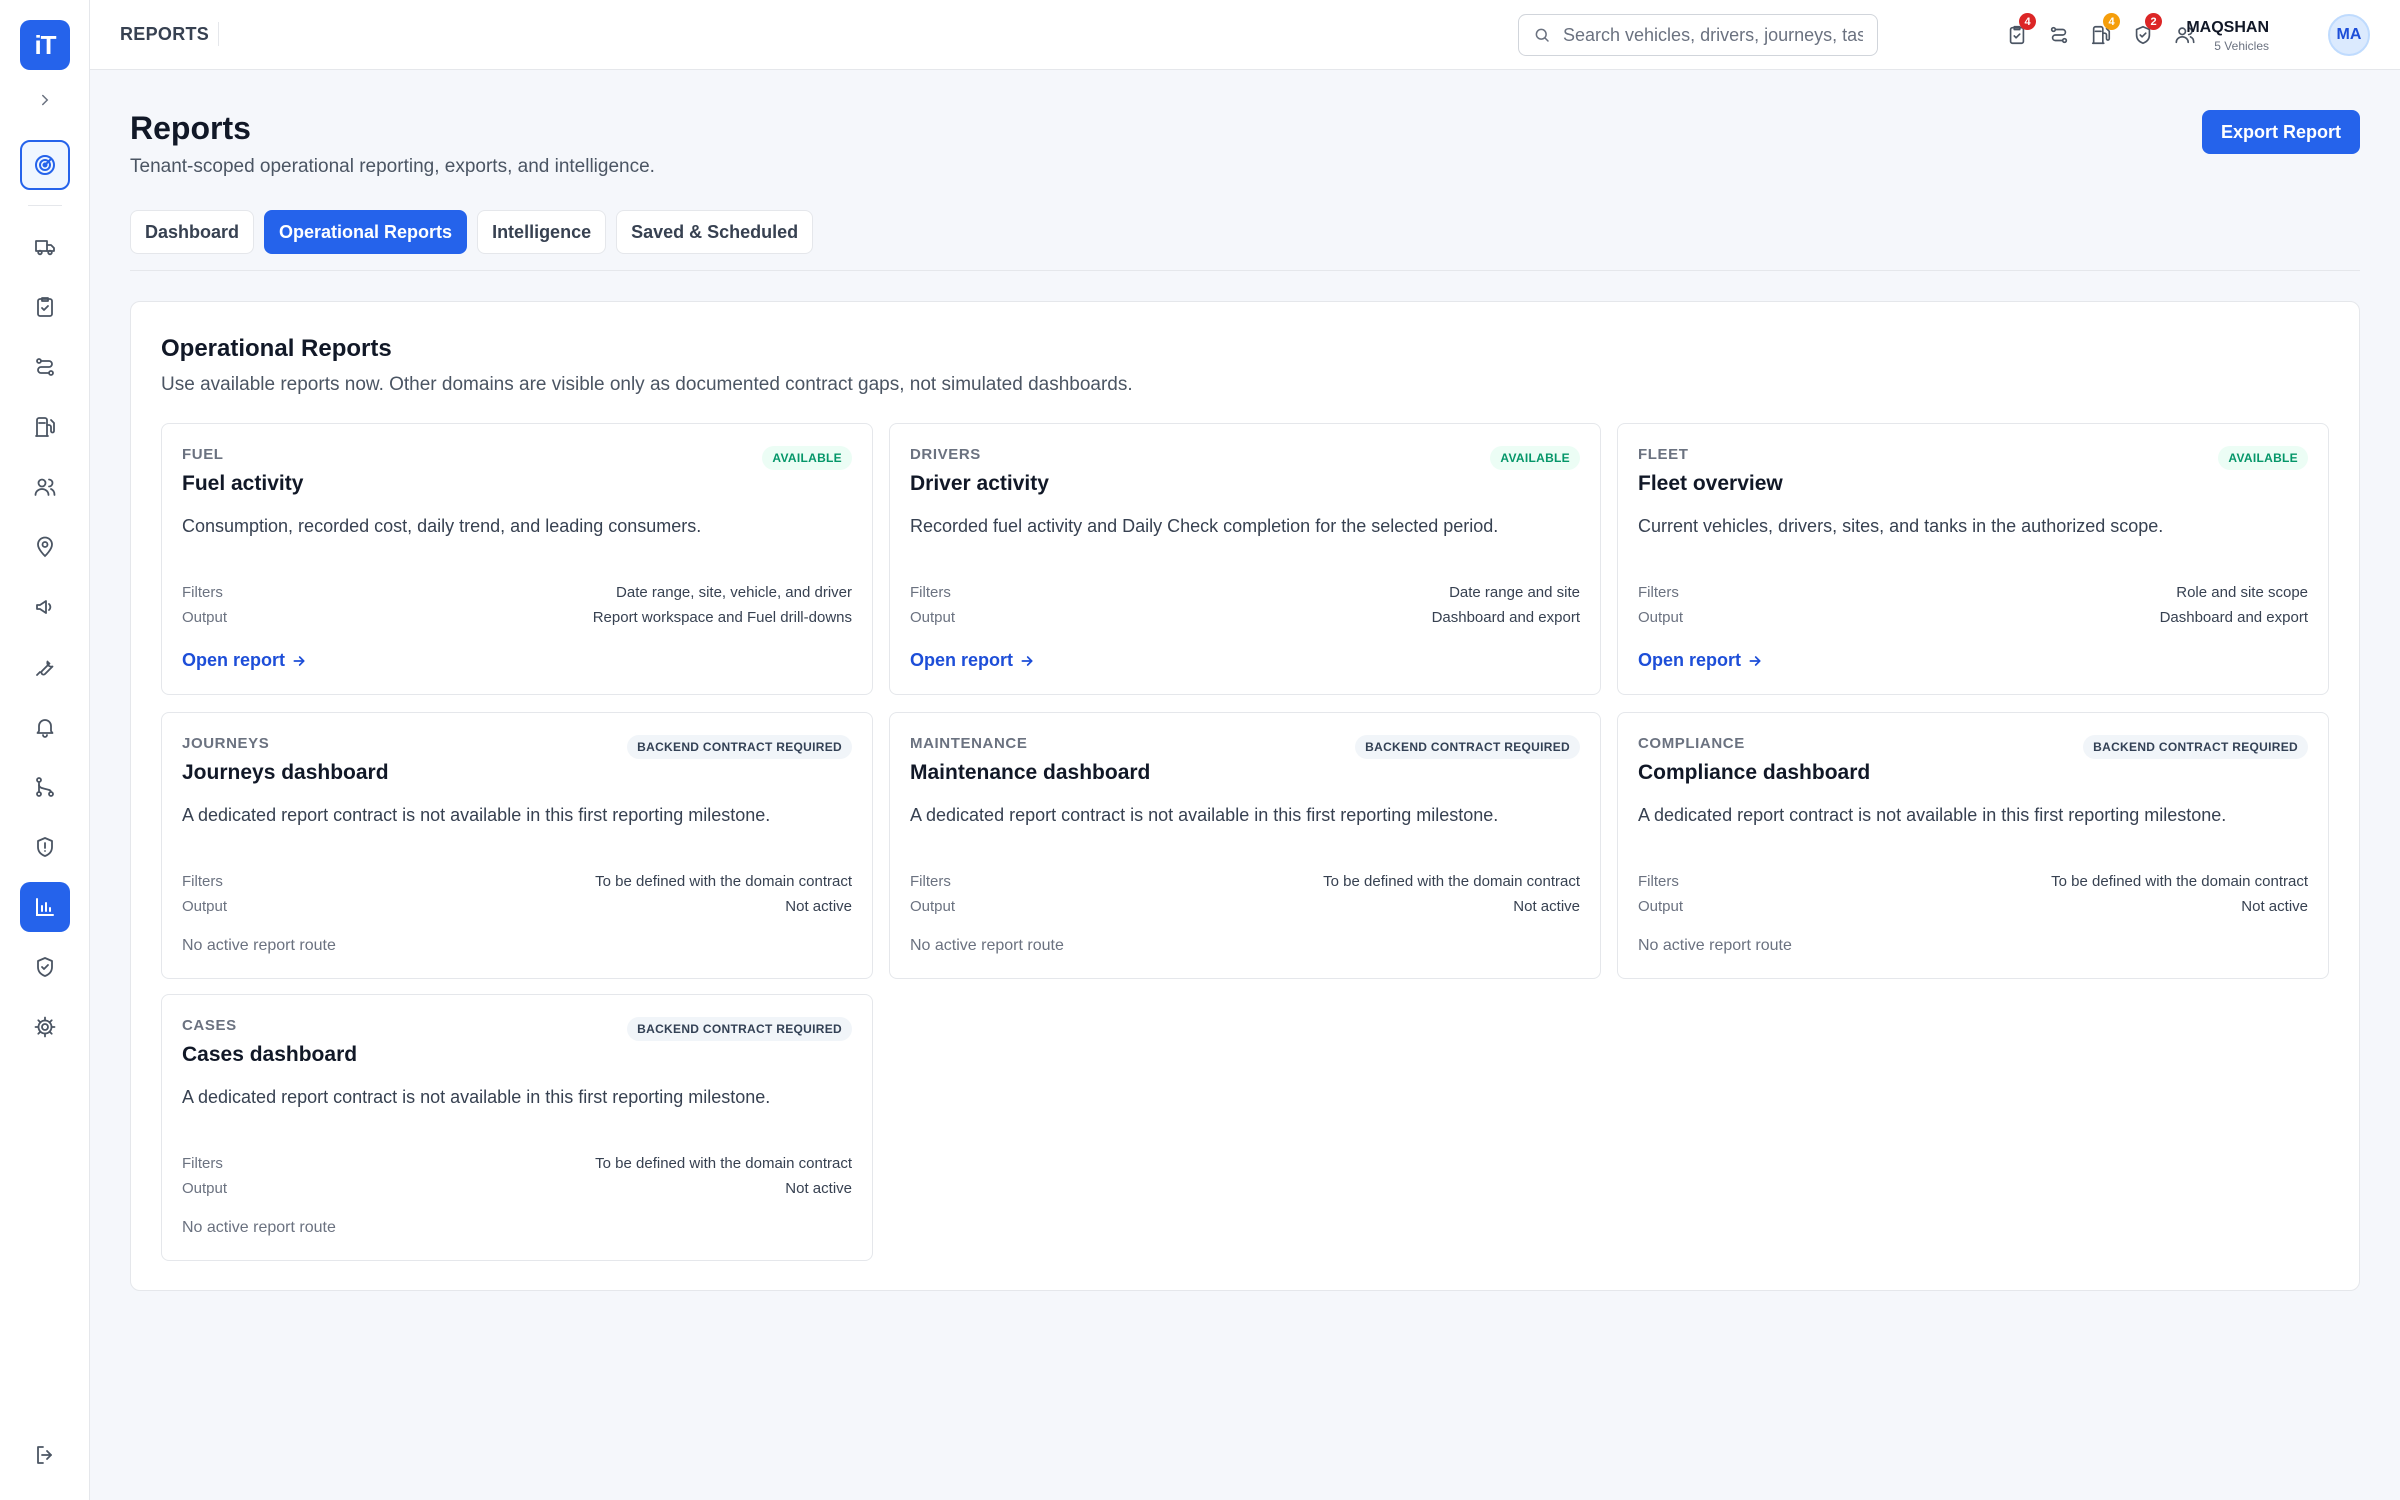  What do you see at coordinates (243, 483) in the screenshot?
I see `card-title: Fuel activity` at bounding box center [243, 483].